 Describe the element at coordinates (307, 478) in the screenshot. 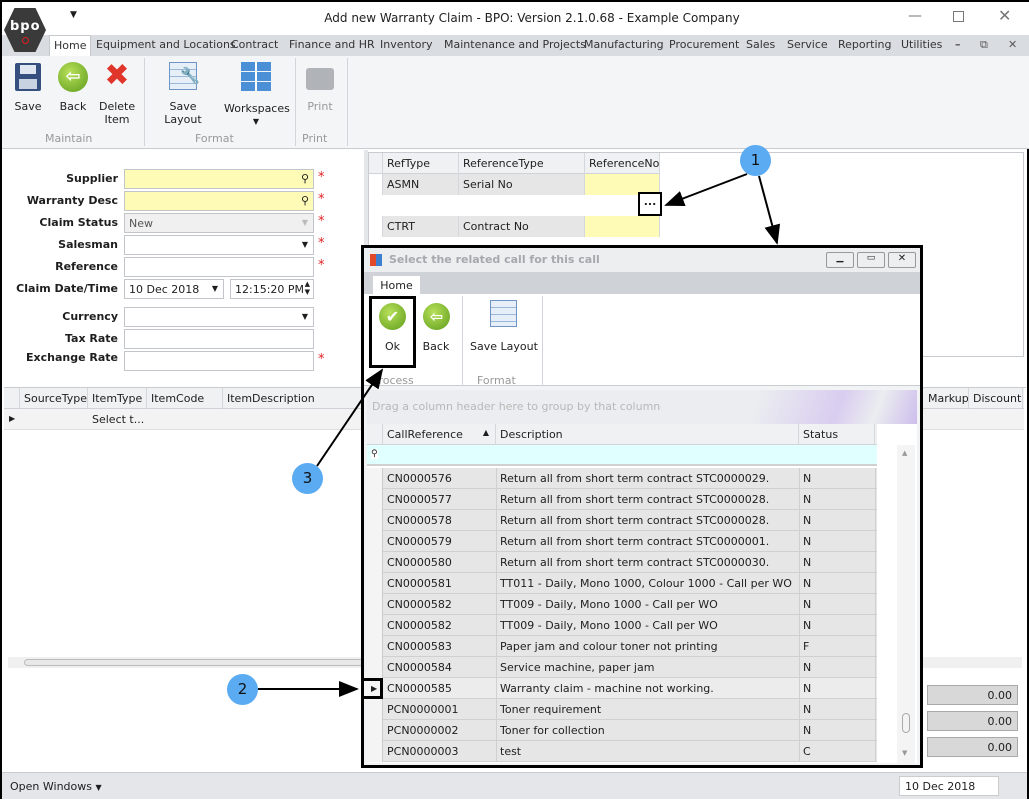

I see `annotation-callout-3: 3` at that location.